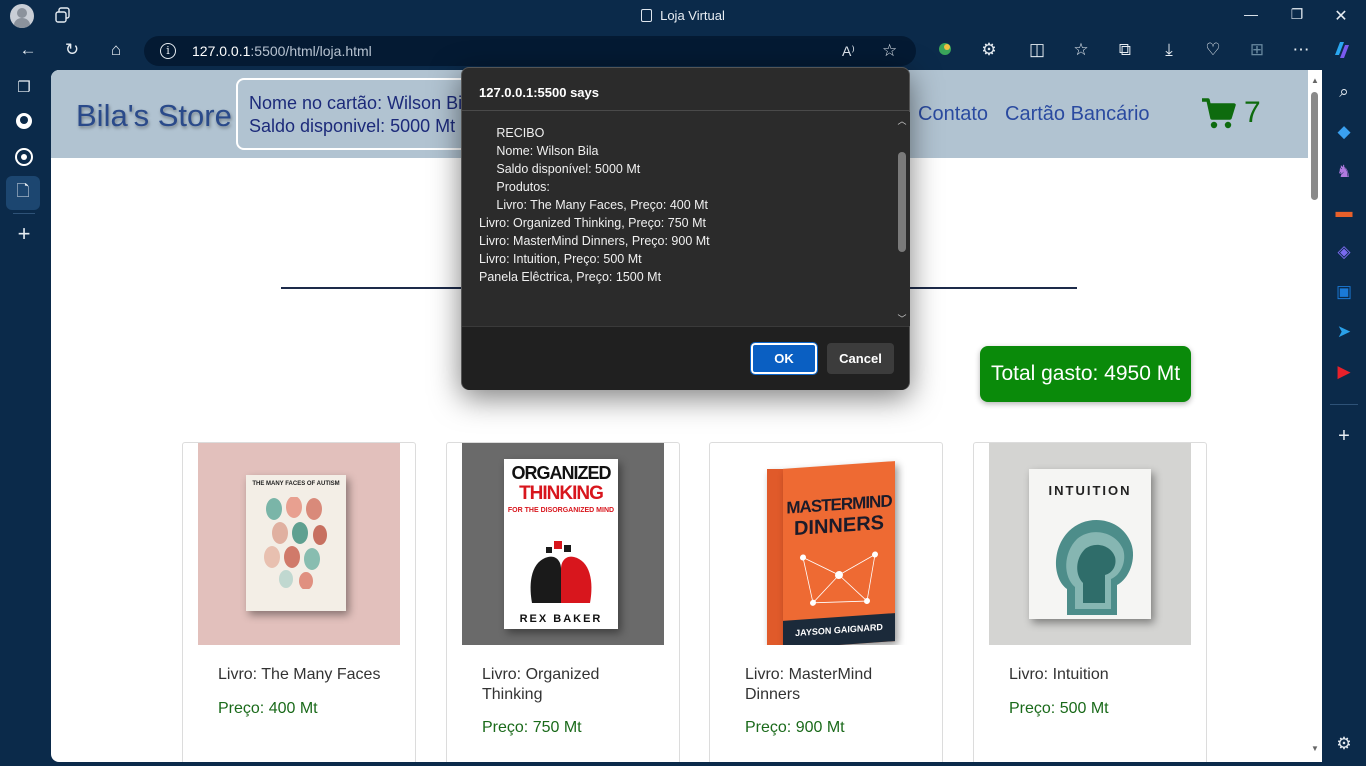 This screenshot has height=766, width=1366. What do you see at coordinates (1315, 416) in the screenshot?
I see `page-scrollbar: ▲ ▼` at bounding box center [1315, 416].